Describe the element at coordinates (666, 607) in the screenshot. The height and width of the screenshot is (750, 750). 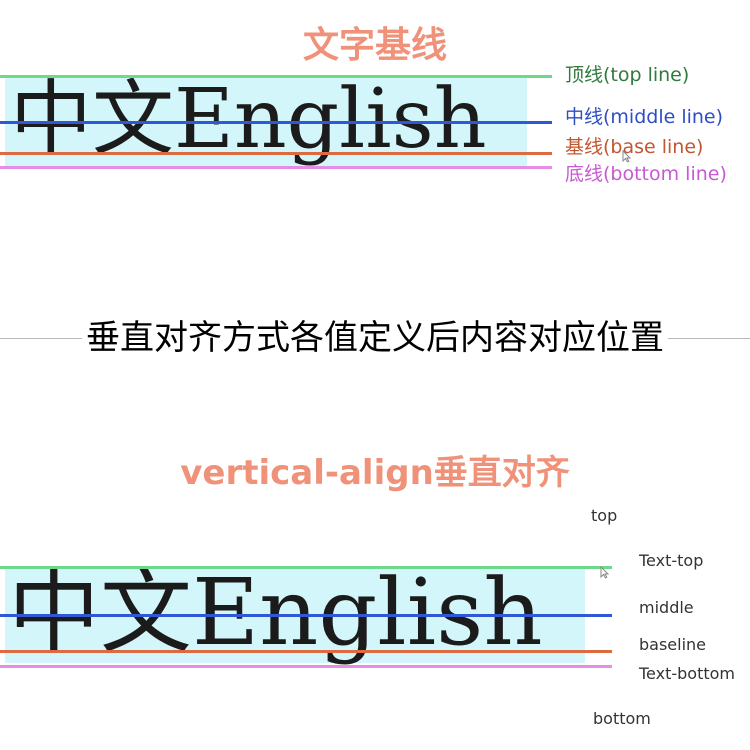
I see `middle-label: middle` at that location.